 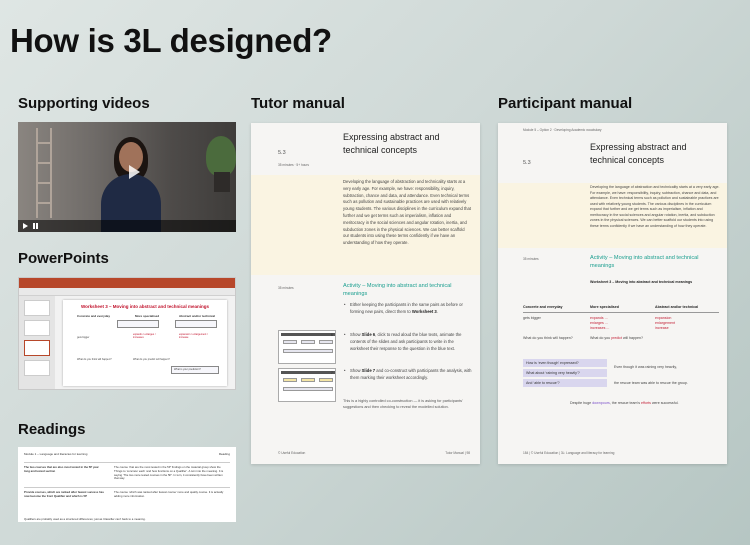 What do you see at coordinates (665, 323) in the screenshot?
I see `ws-r1c3: expansion enlargement increase` at bounding box center [665, 323].